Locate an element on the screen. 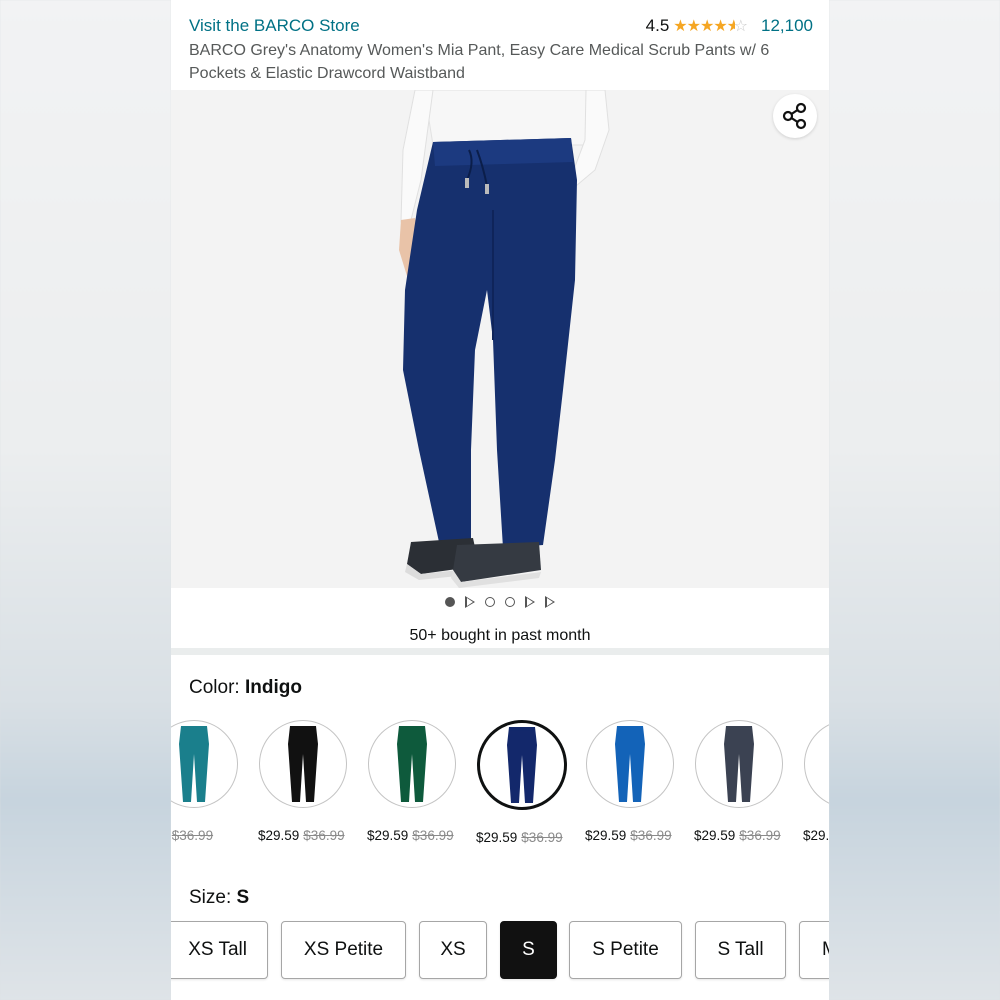  size-option-button: M is located at coordinates (814, 950).